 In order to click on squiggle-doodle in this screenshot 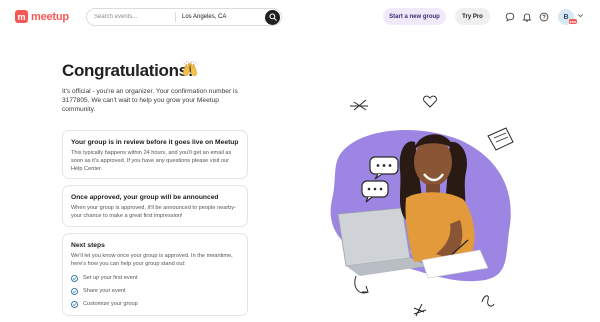, I will do `click(488, 301)`.